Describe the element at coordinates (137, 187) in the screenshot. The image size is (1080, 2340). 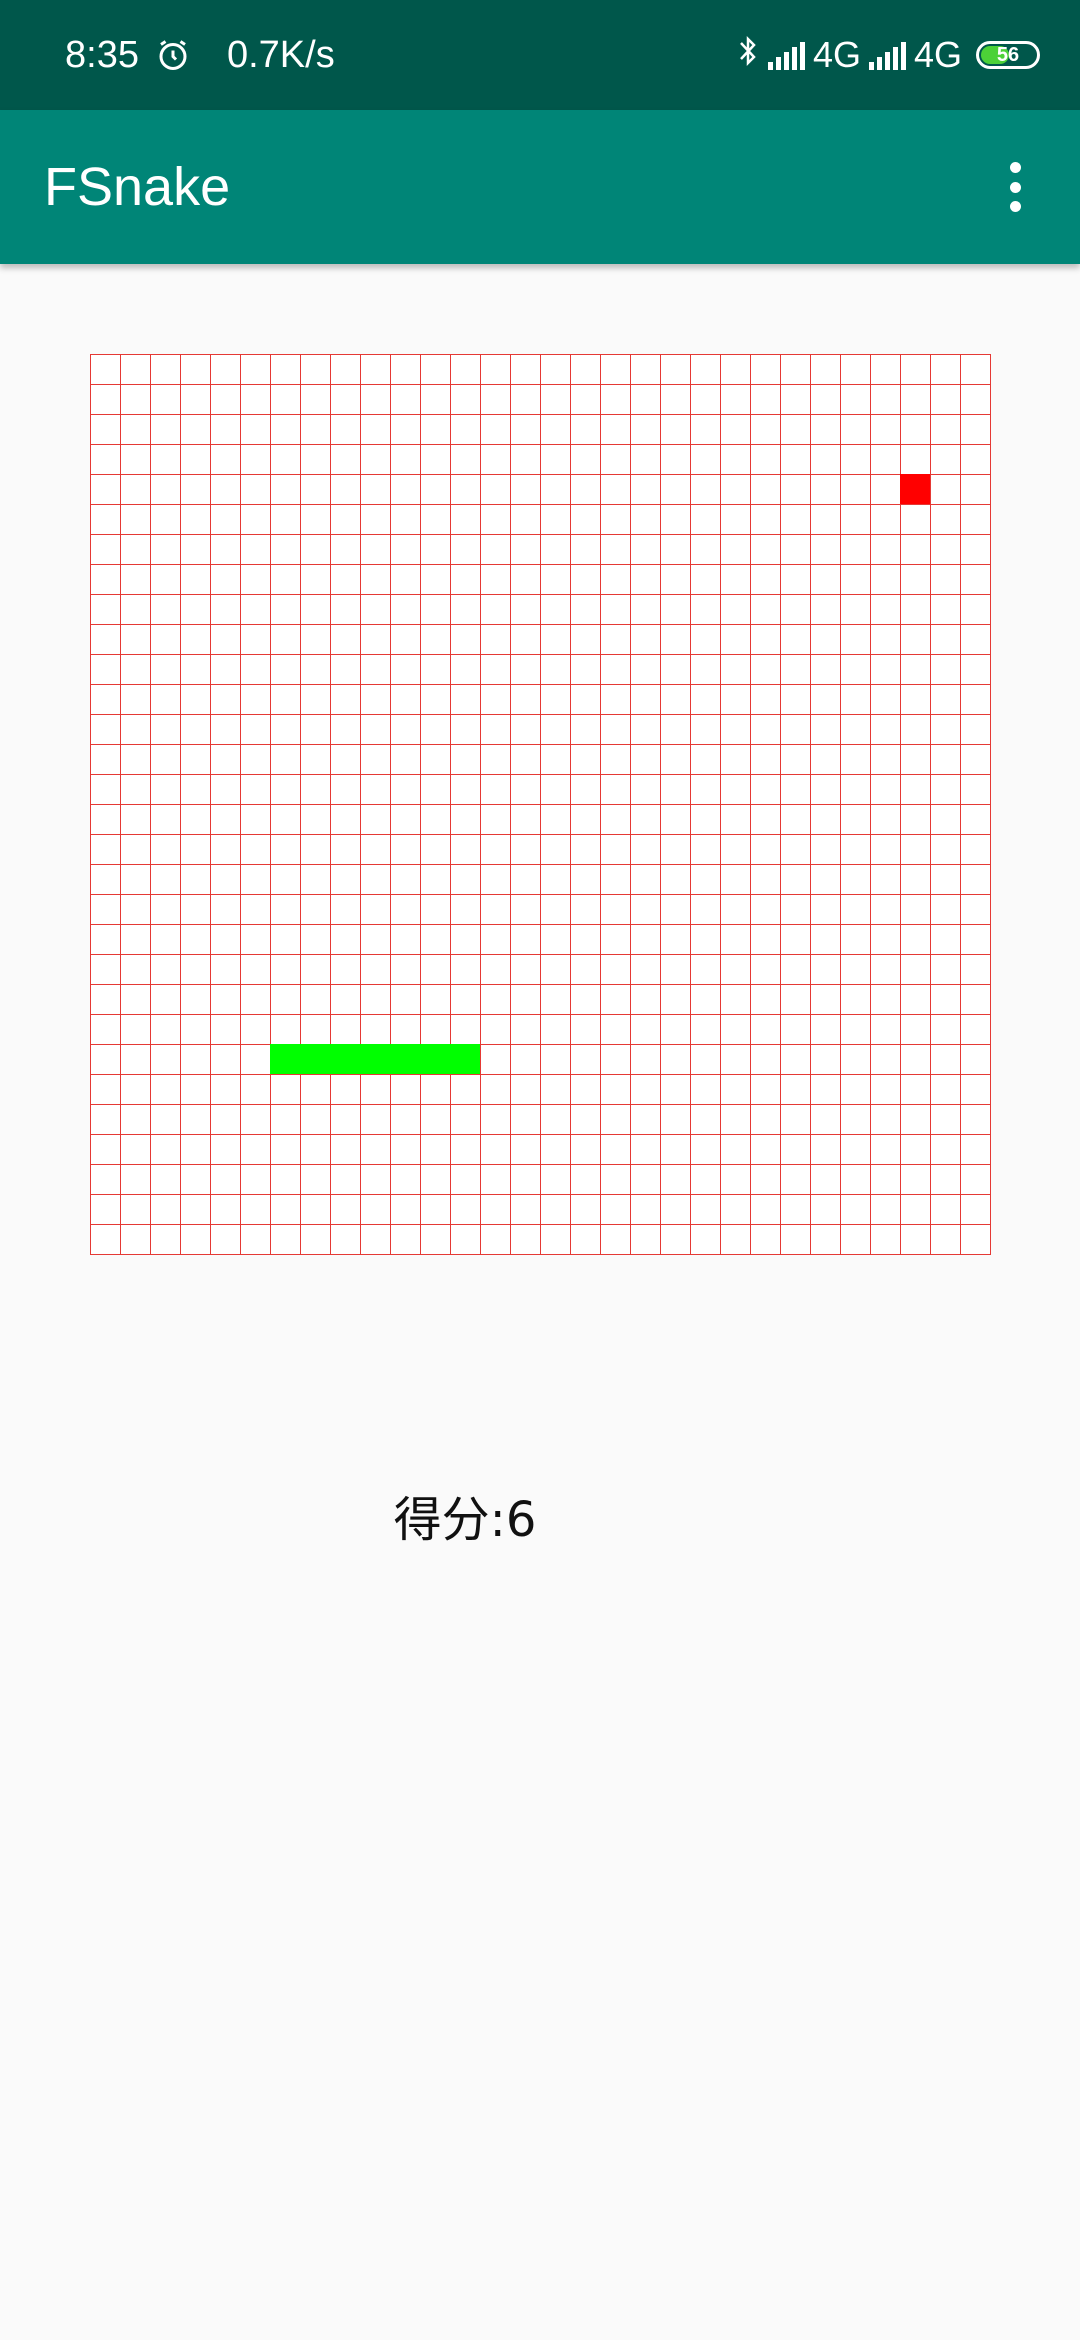
I see `app-title: FSnake` at that location.